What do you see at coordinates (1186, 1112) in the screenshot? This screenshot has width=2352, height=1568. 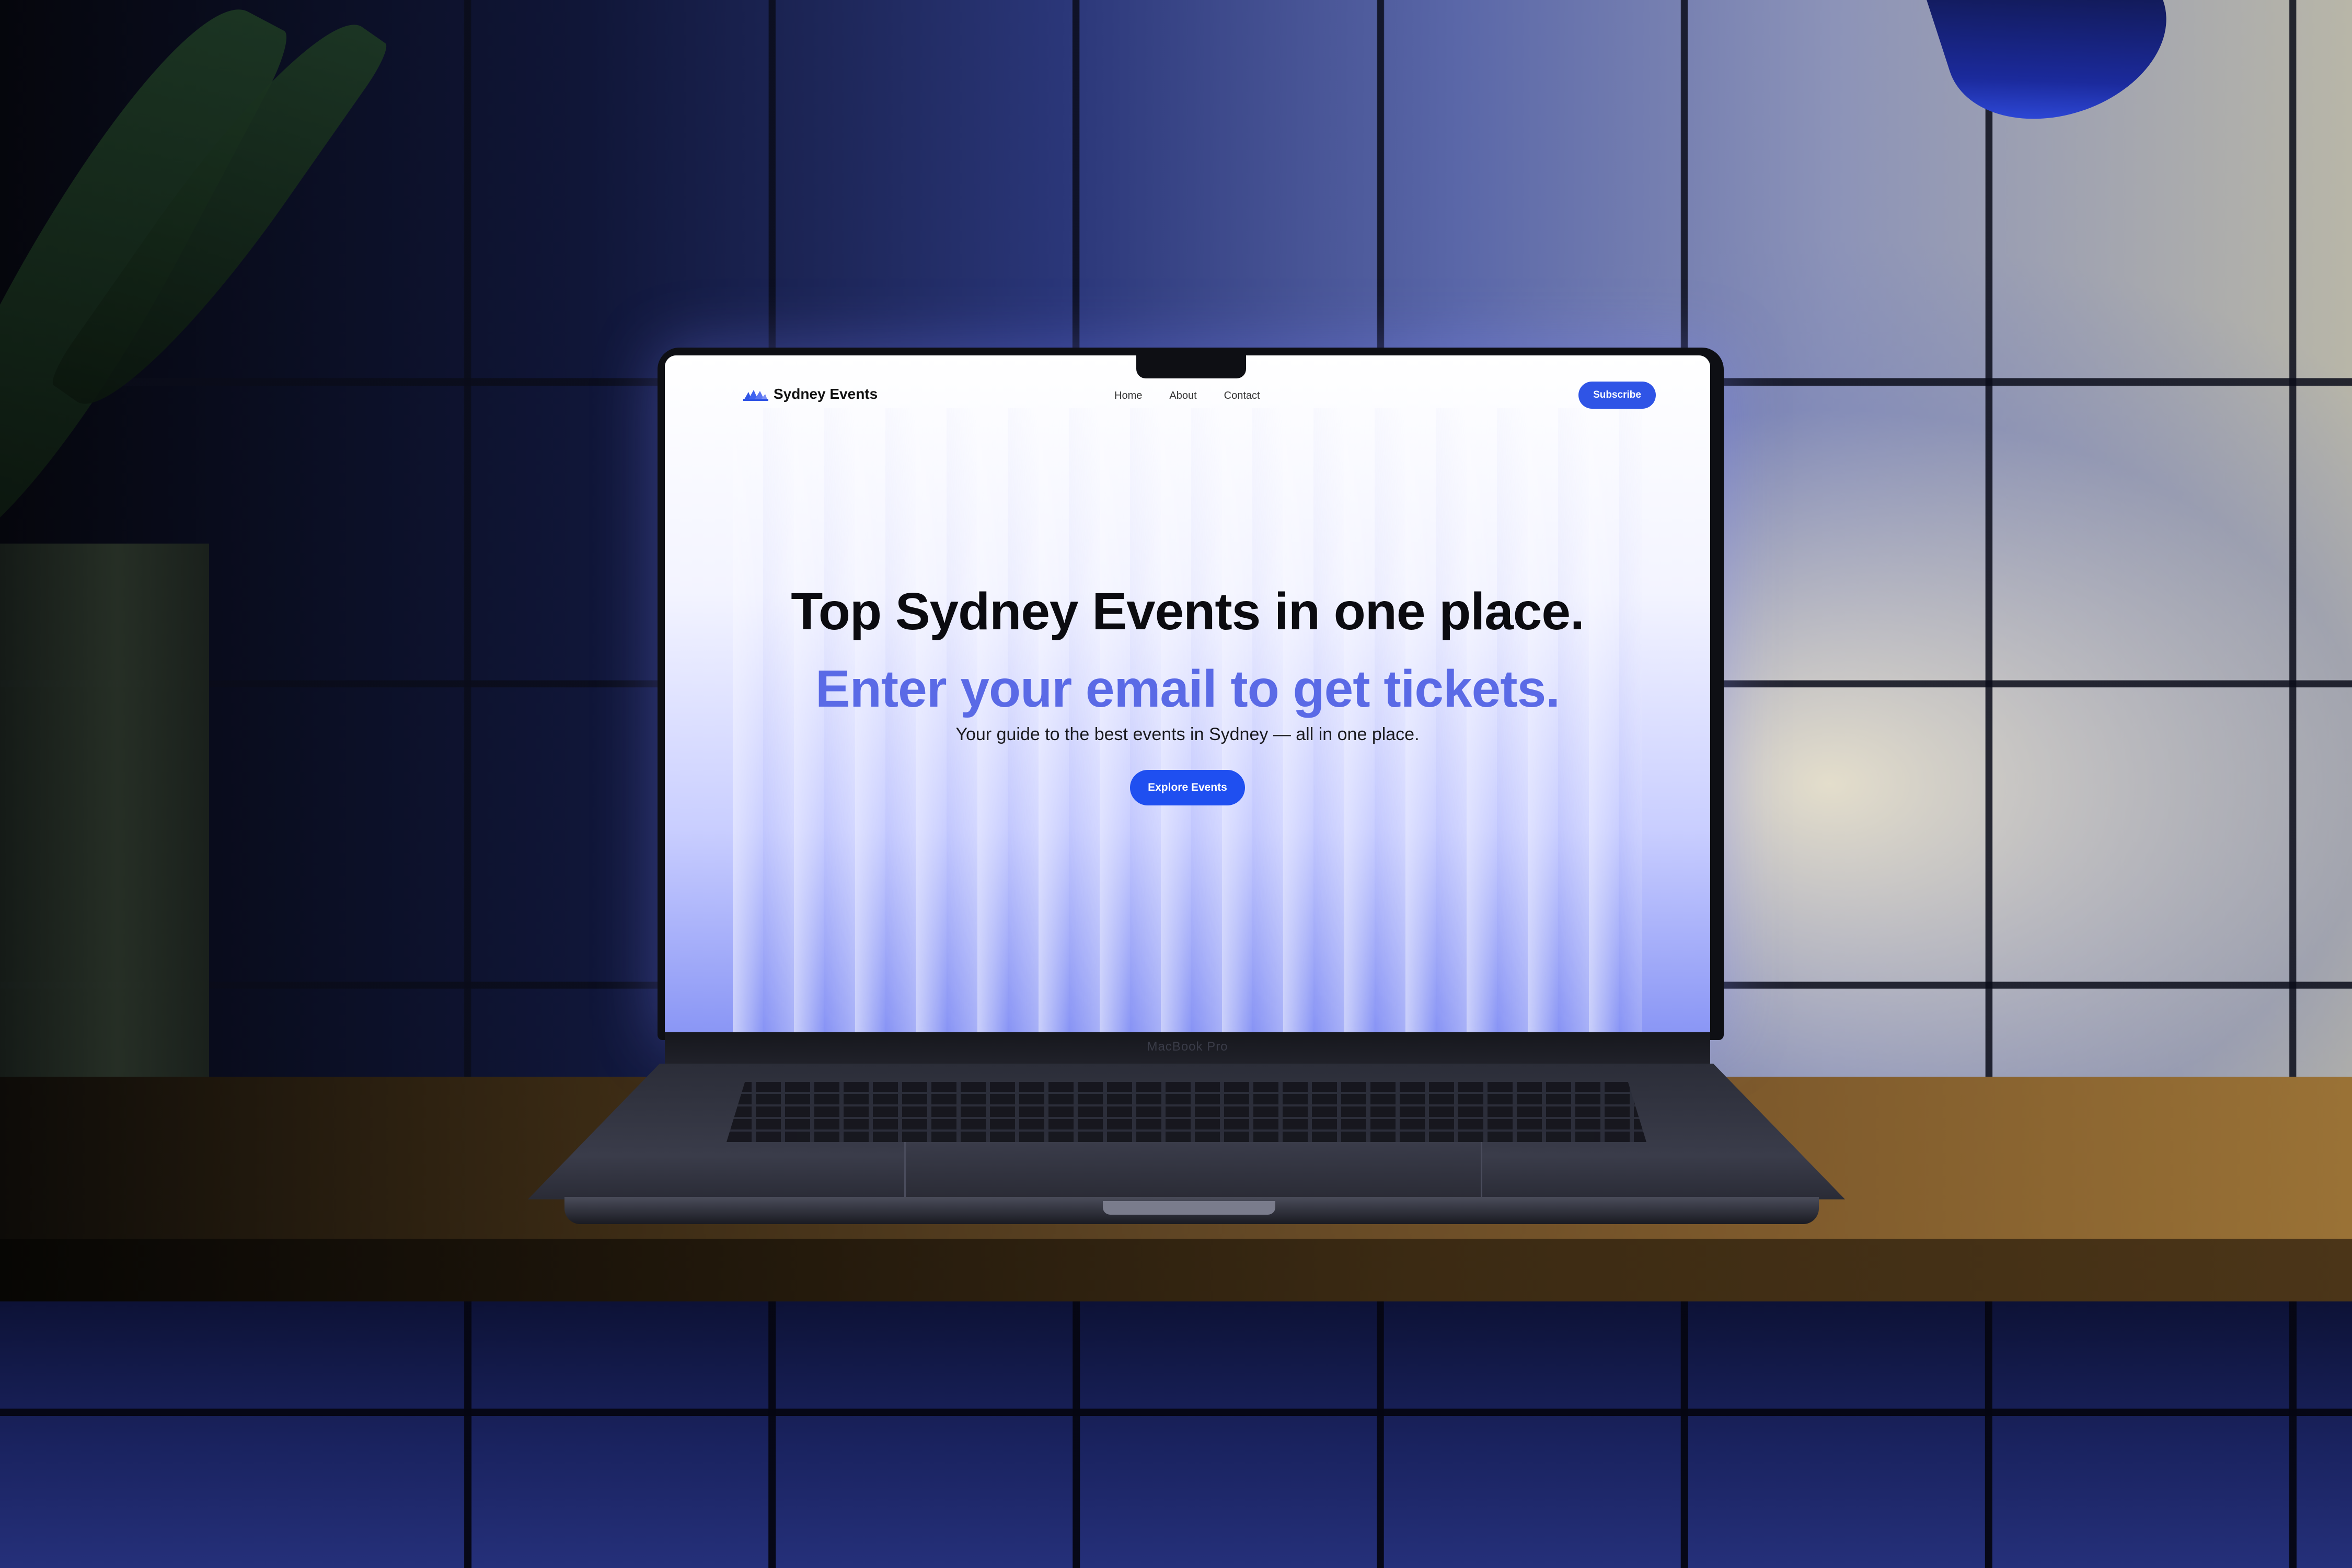 I see `keyboard` at bounding box center [1186, 1112].